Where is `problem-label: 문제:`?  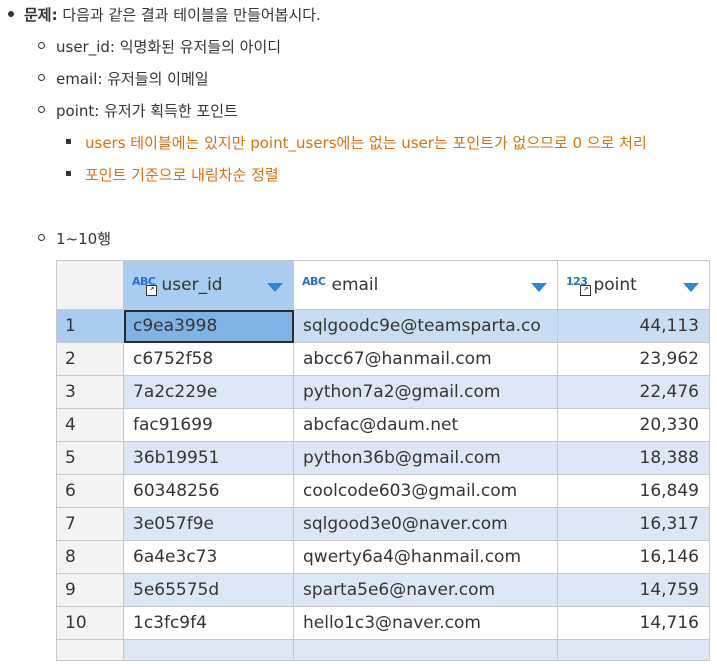 problem-label: 문제: is located at coordinates (41, 15).